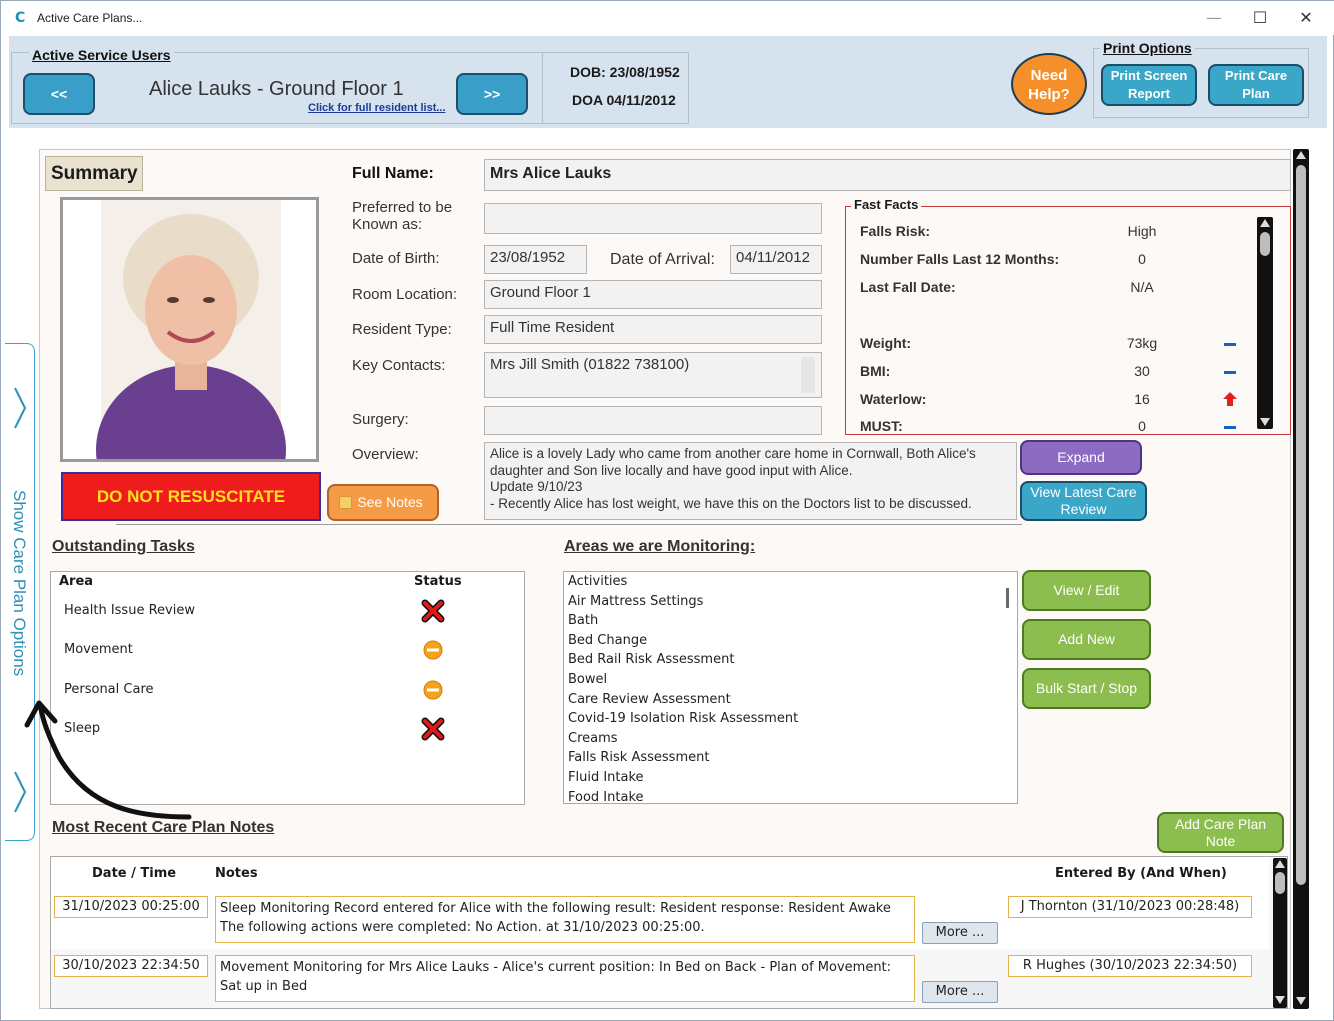  What do you see at coordinates (653, 294) in the screenshot?
I see `room-field: Ground Floor 1` at bounding box center [653, 294].